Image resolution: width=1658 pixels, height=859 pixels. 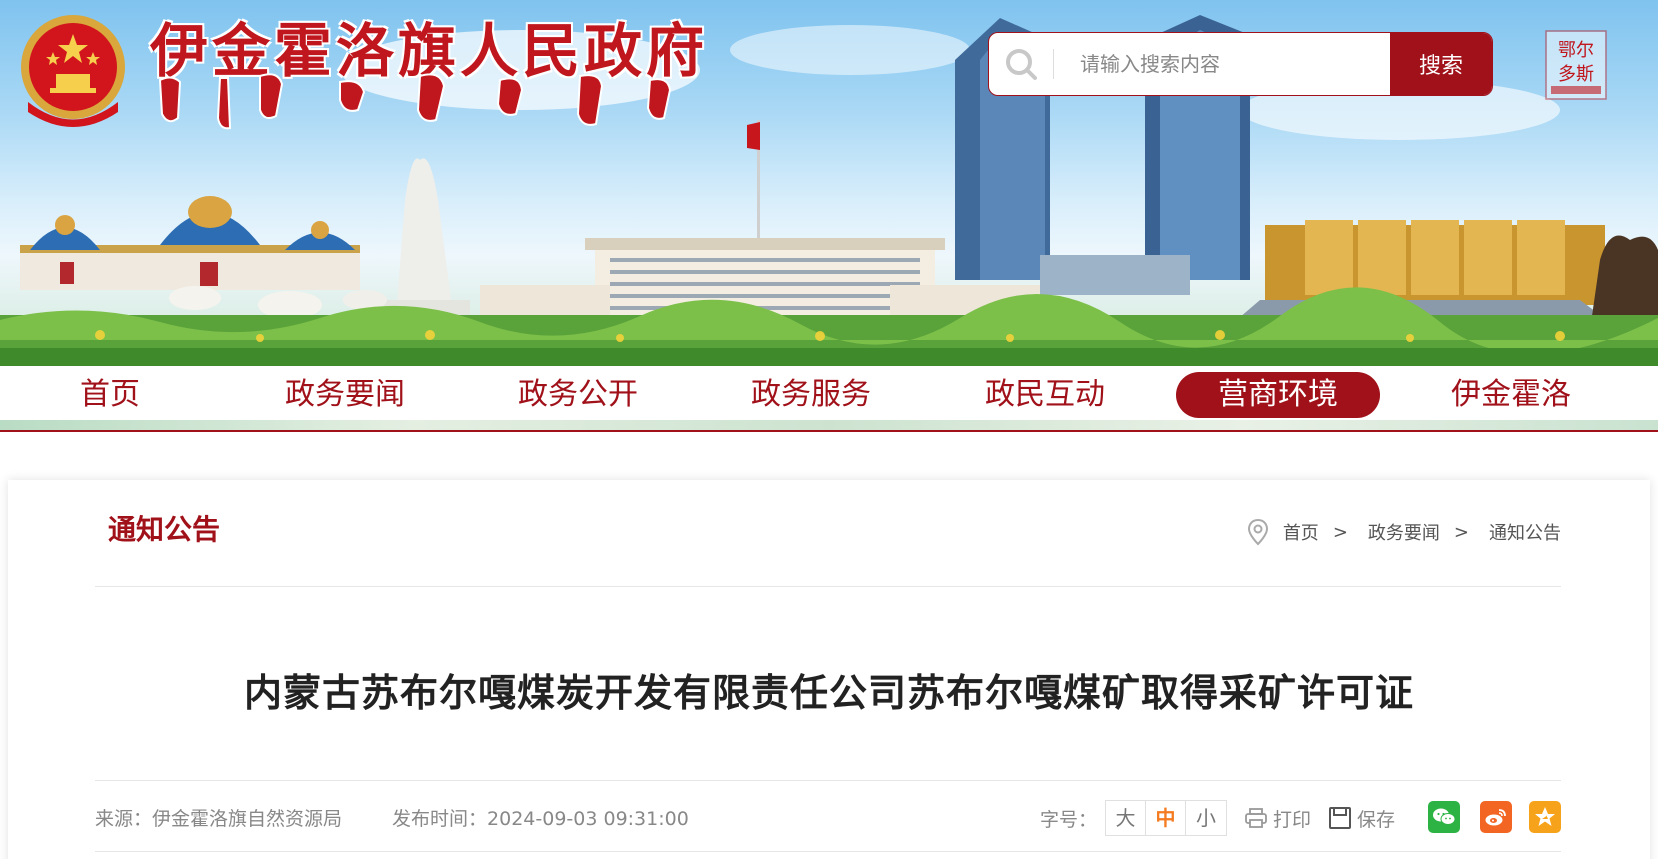 I want to click on qzone-icon, so click(x=1545, y=816).